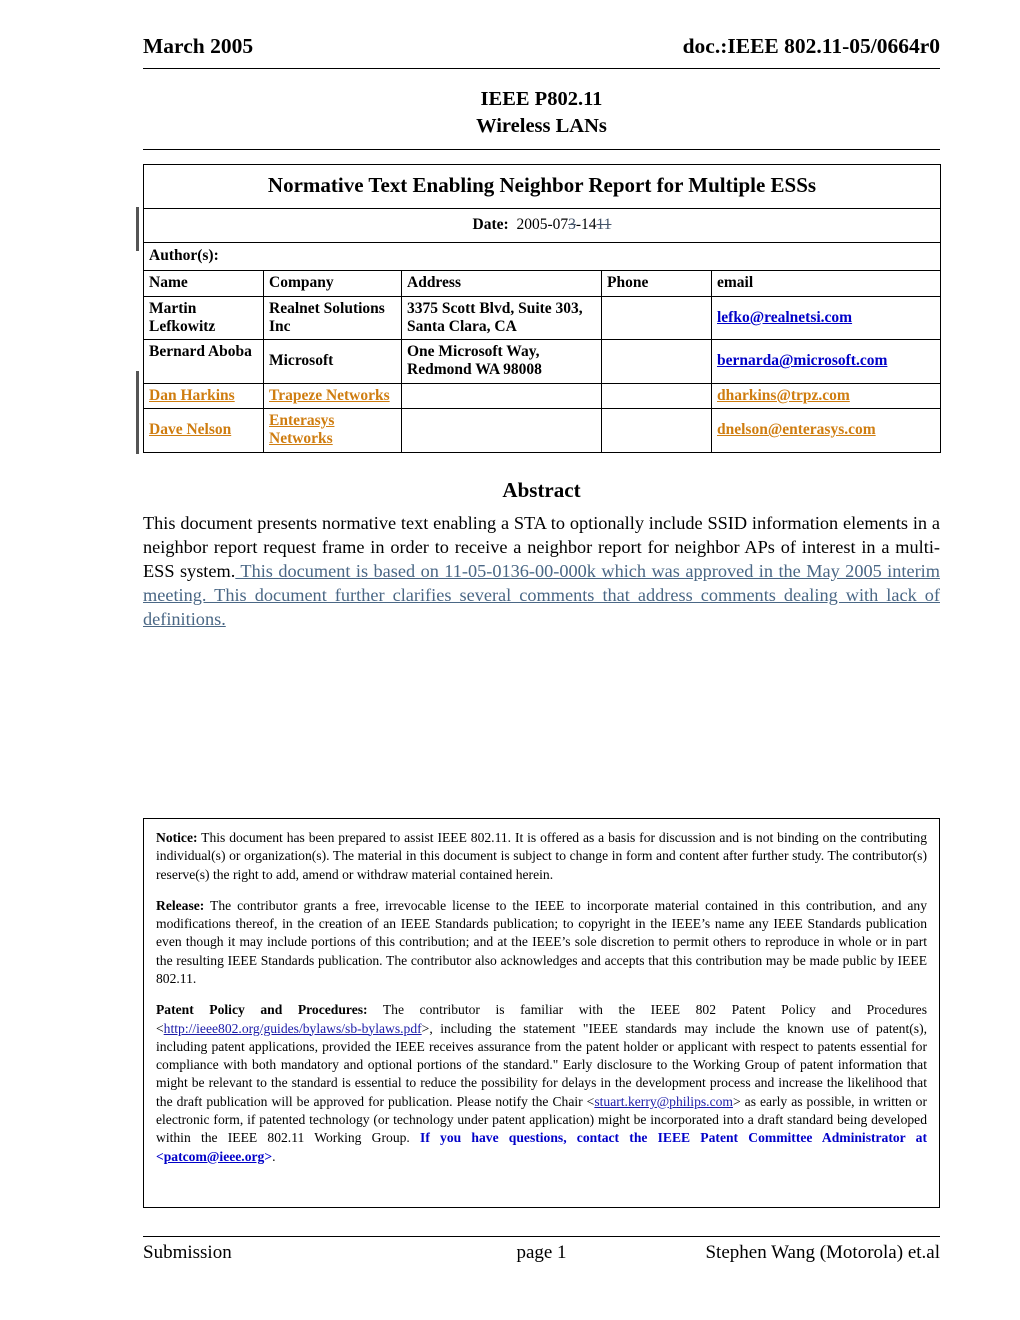 This screenshot has height=1320, width=1020. What do you see at coordinates (572, 224) in the screenshot?
I see `date-value-struck-1: 3` at bounding box center [572, 224].